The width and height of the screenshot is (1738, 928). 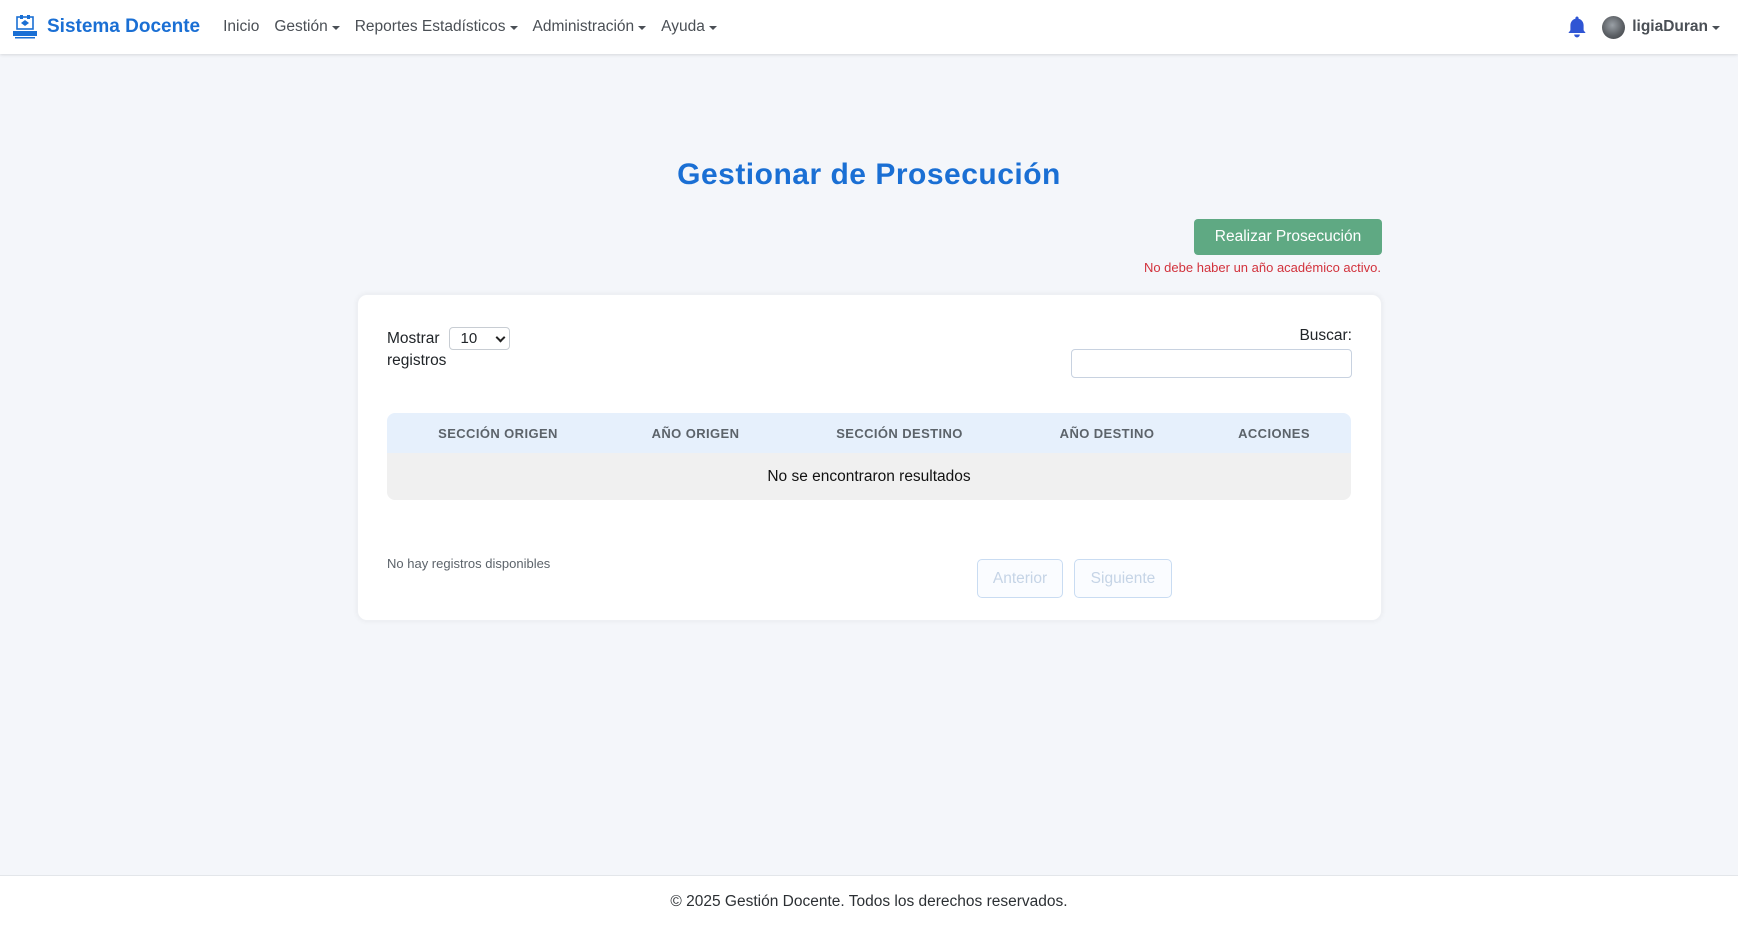 What do you see at coordinates (479, 338) in the screenshot?
I see `page-length-select: 10` at bounding box center [479, 338].